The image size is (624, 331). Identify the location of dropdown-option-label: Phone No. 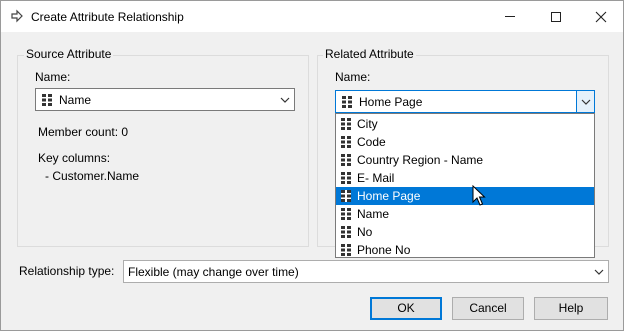
(384, 250).